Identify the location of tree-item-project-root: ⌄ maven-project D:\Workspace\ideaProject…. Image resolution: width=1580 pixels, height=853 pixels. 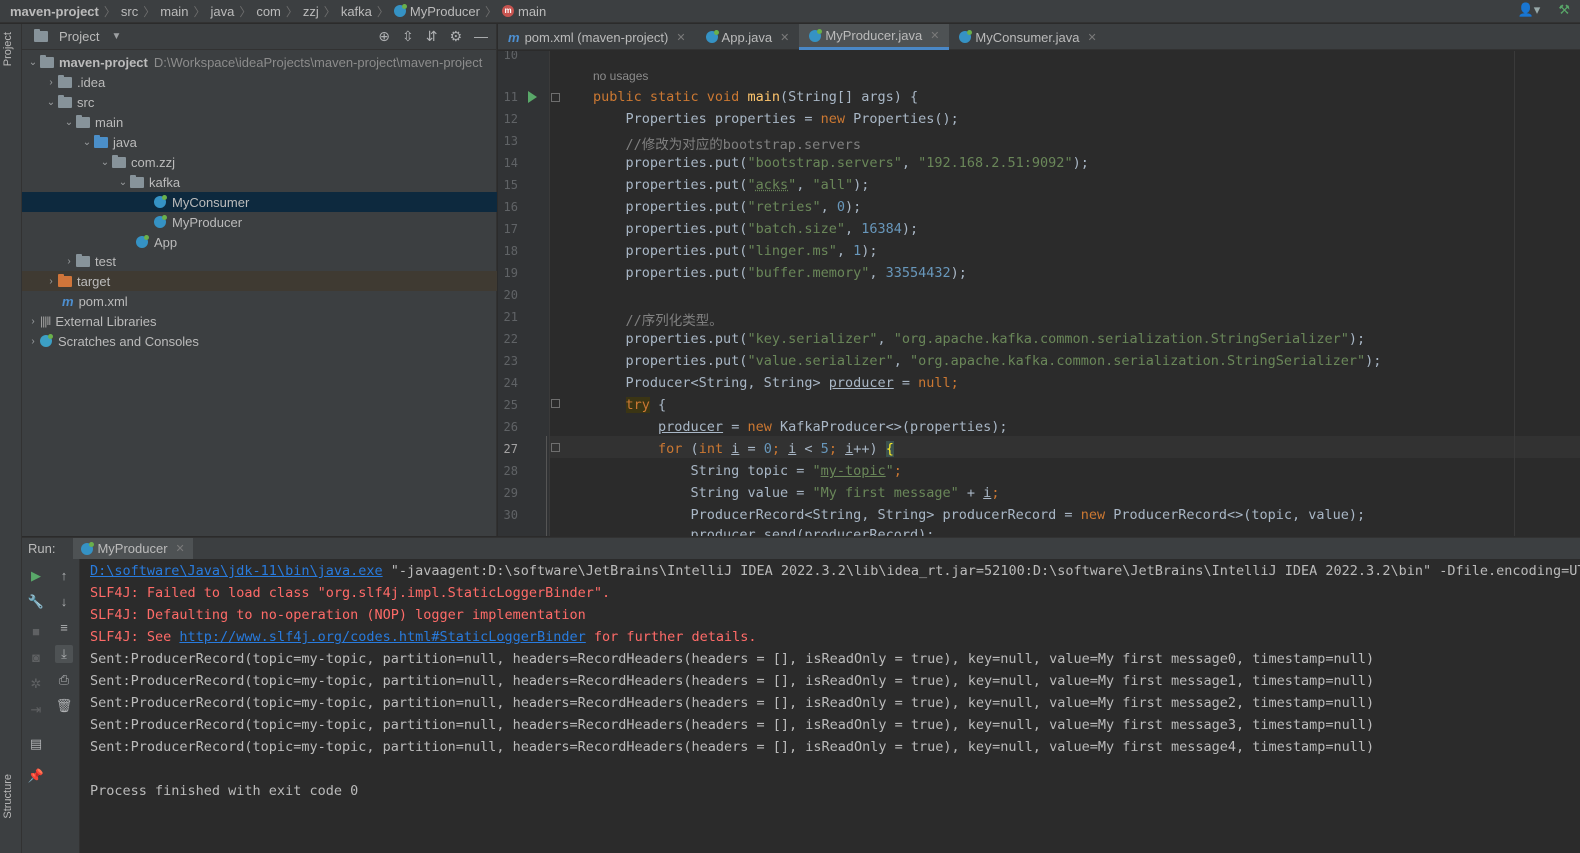
(259, 62).